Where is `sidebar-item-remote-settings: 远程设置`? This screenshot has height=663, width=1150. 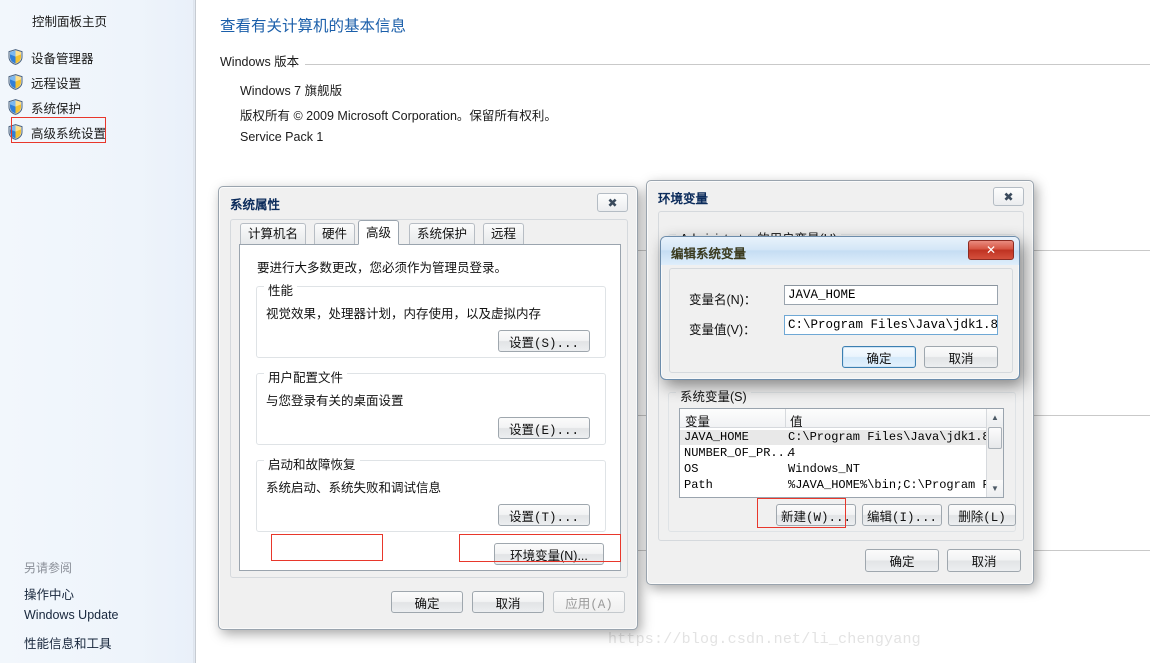 sidebar-item-remote-settings: 远程设置 is located at coordinates (44, 82).